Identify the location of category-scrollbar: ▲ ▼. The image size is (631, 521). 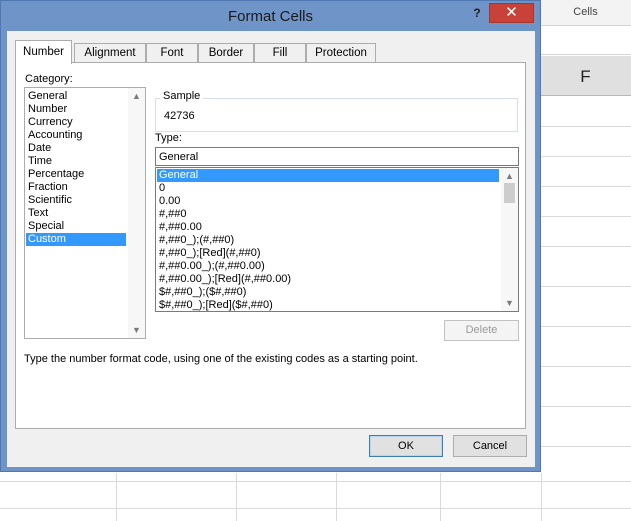
(136, 213).